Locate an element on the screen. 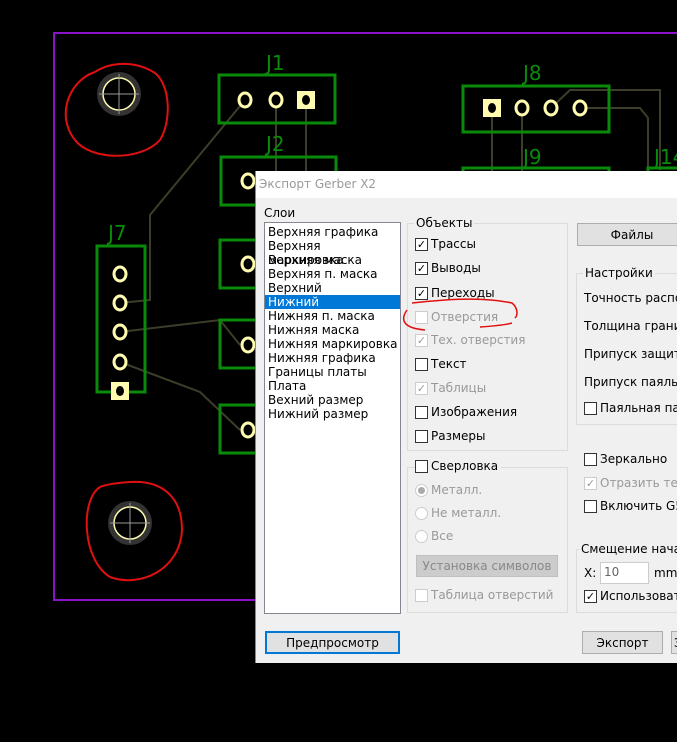 This screenshot has height=742, width=677. setting-border-width: Толщина границ is located at coordinates (630, 326).